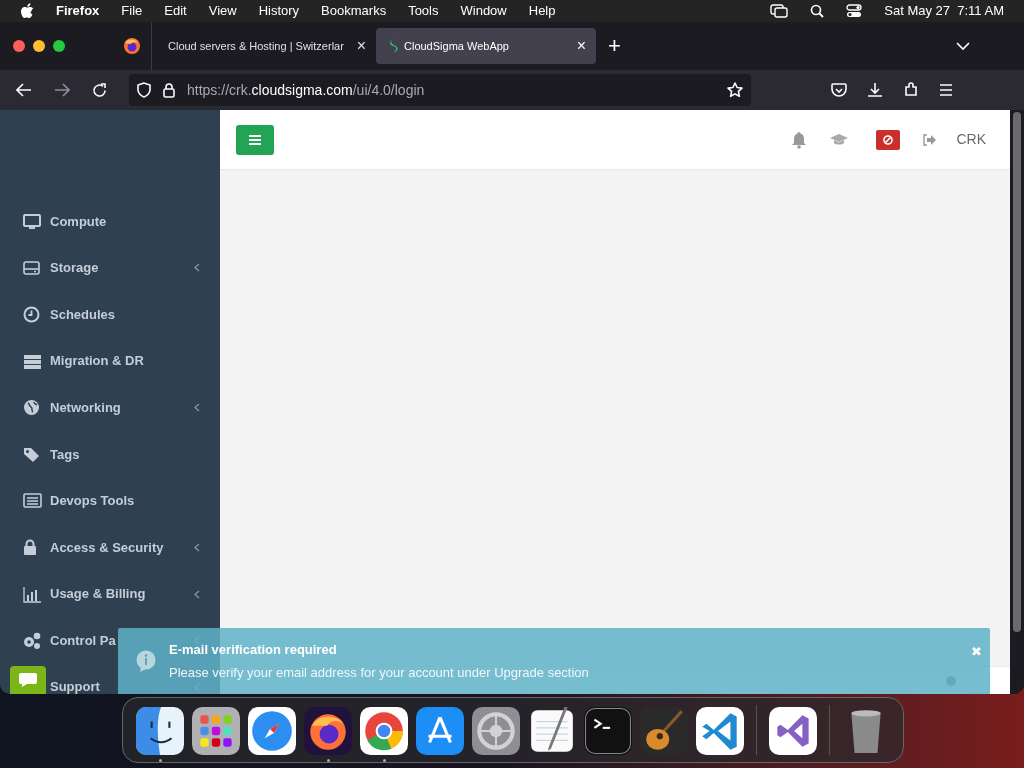  What do you see at coordinates (971, 139) in the screenshot?
I see `user-name-link: CRK` at bounding box center [971, 139].